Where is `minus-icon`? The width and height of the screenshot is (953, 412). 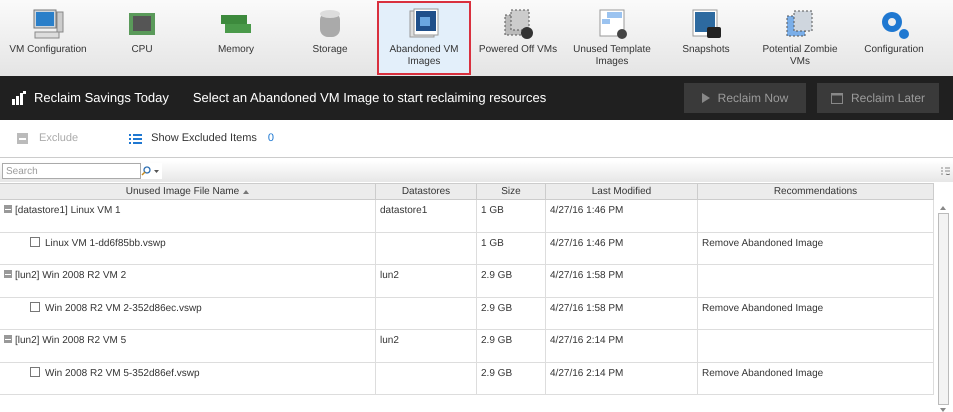 minus-icon is located at coordinates (22, 138).